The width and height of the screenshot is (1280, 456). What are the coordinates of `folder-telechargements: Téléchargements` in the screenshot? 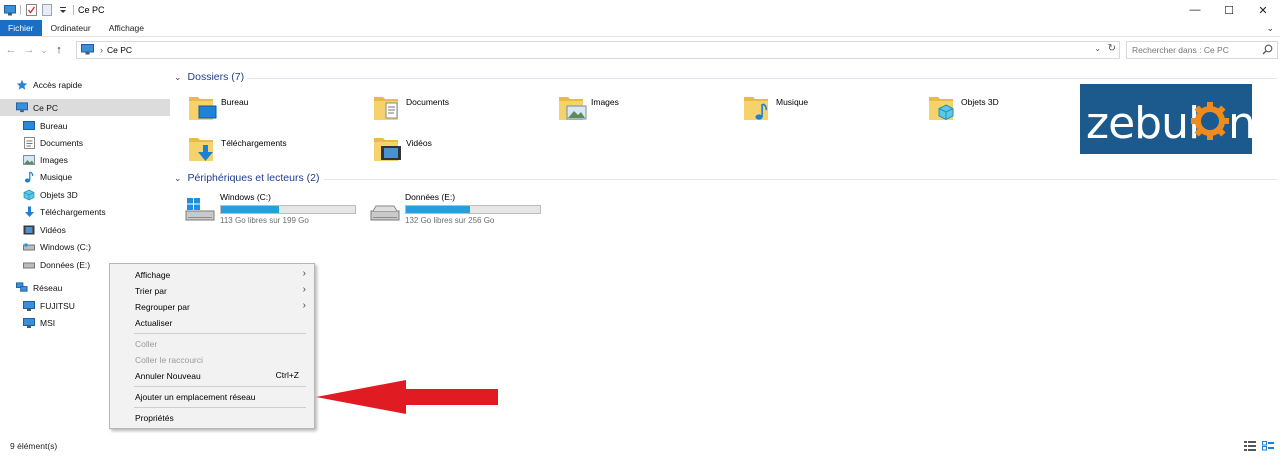 It's located at (237, 148).